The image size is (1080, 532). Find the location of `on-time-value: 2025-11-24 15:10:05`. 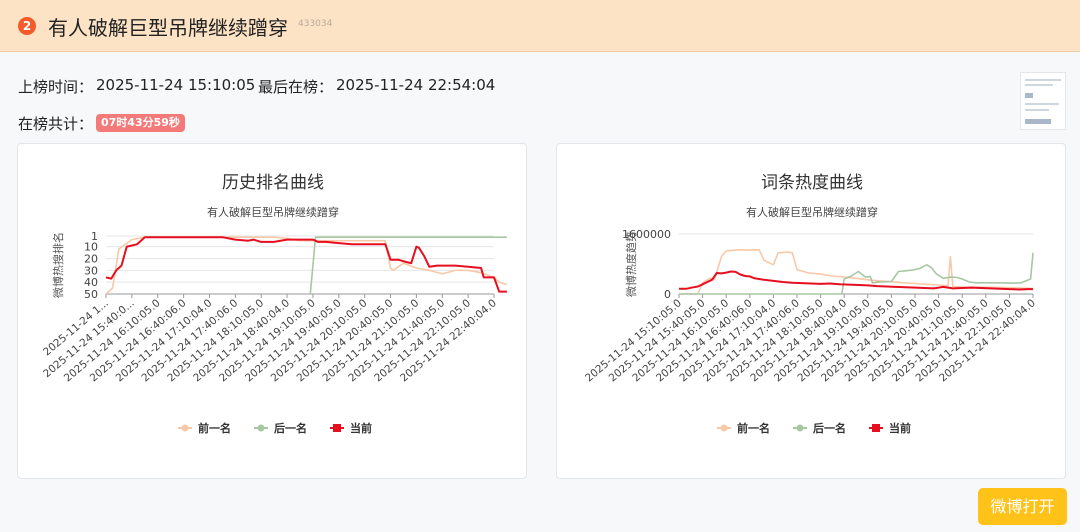

on-time-value: 2025-11-24 15:10:05 is located at coordinates (176, 85).